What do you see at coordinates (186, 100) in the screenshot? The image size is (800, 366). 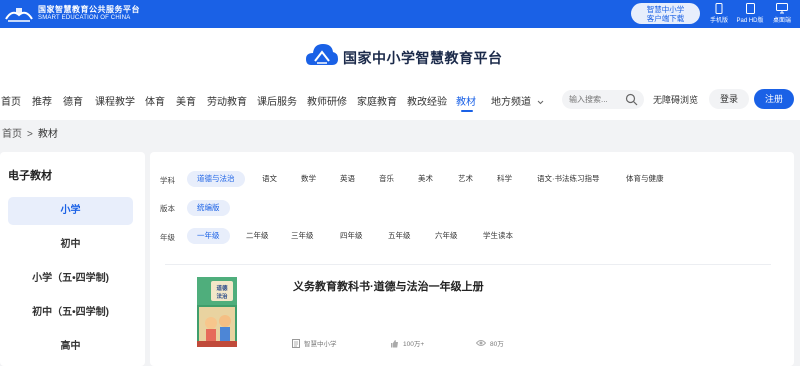 I see `nav-item-art: 美育` at bounding box center [186, 100].